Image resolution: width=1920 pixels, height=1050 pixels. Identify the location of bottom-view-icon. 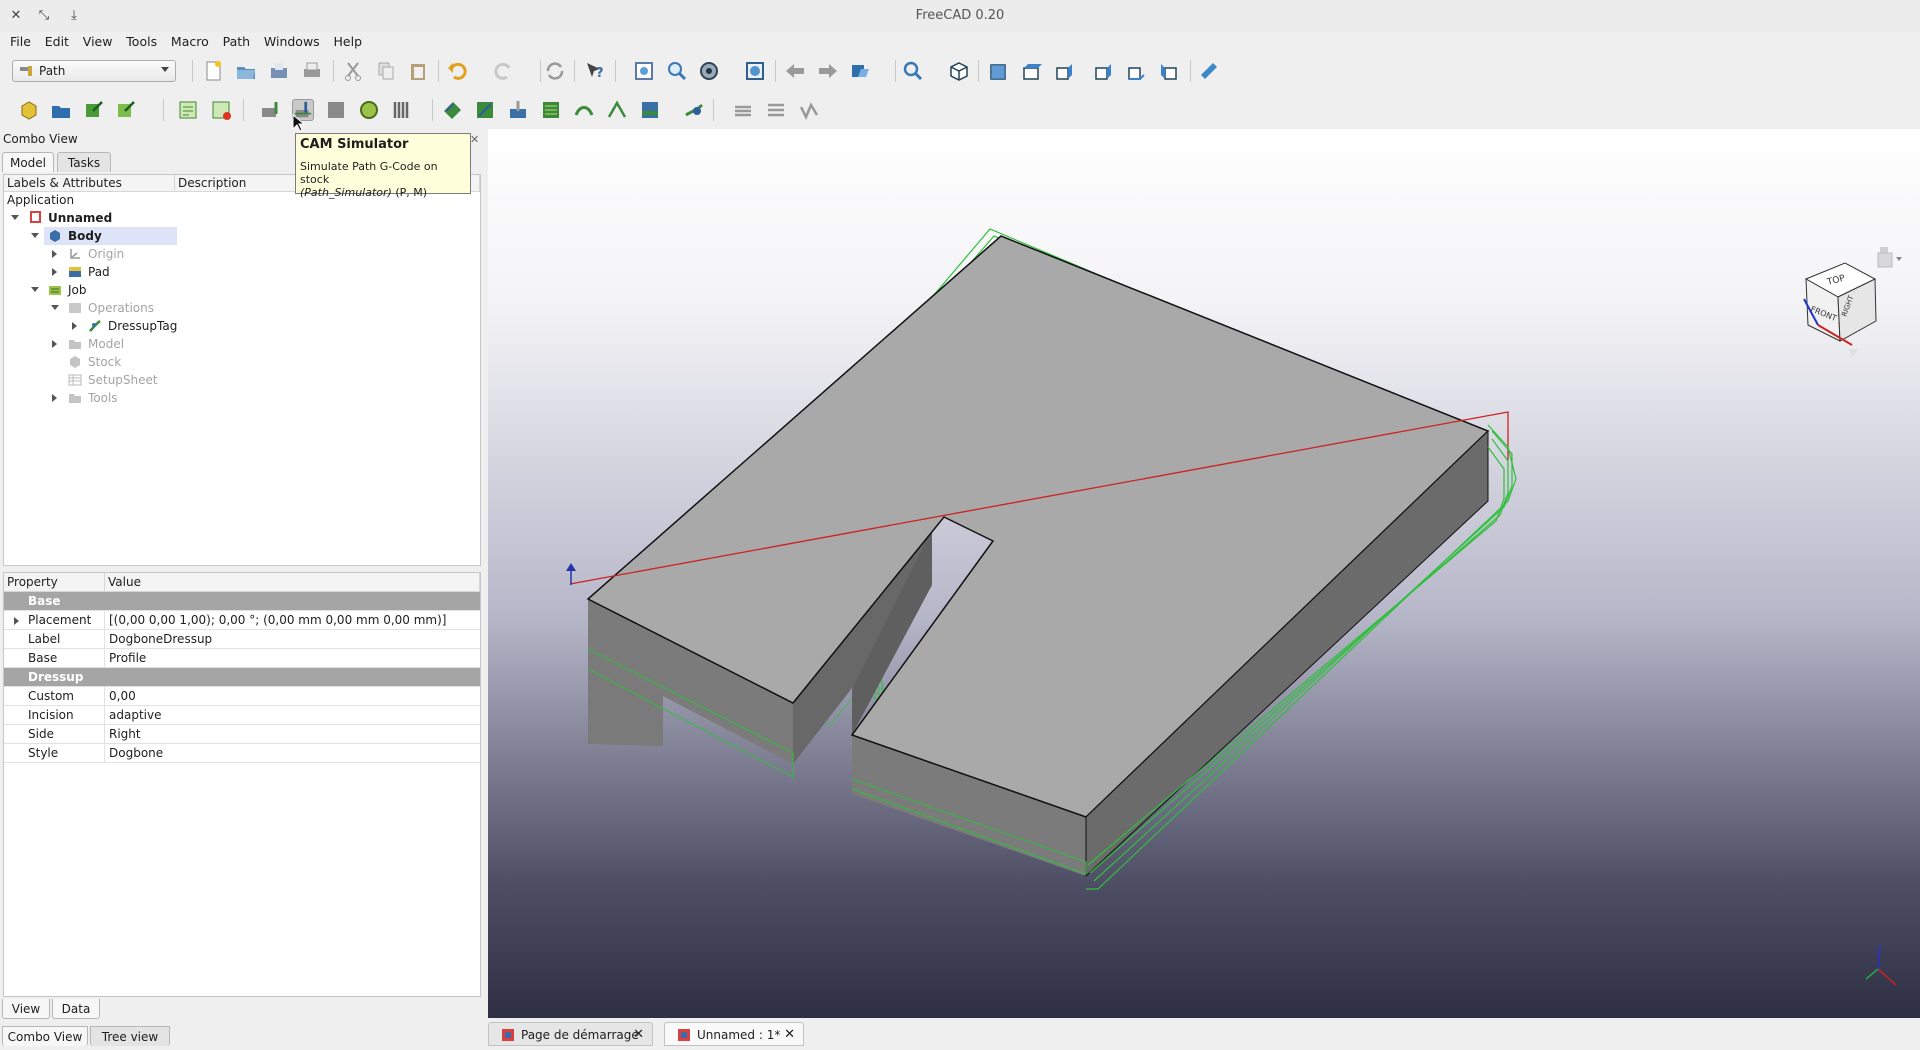
(1136, 71).